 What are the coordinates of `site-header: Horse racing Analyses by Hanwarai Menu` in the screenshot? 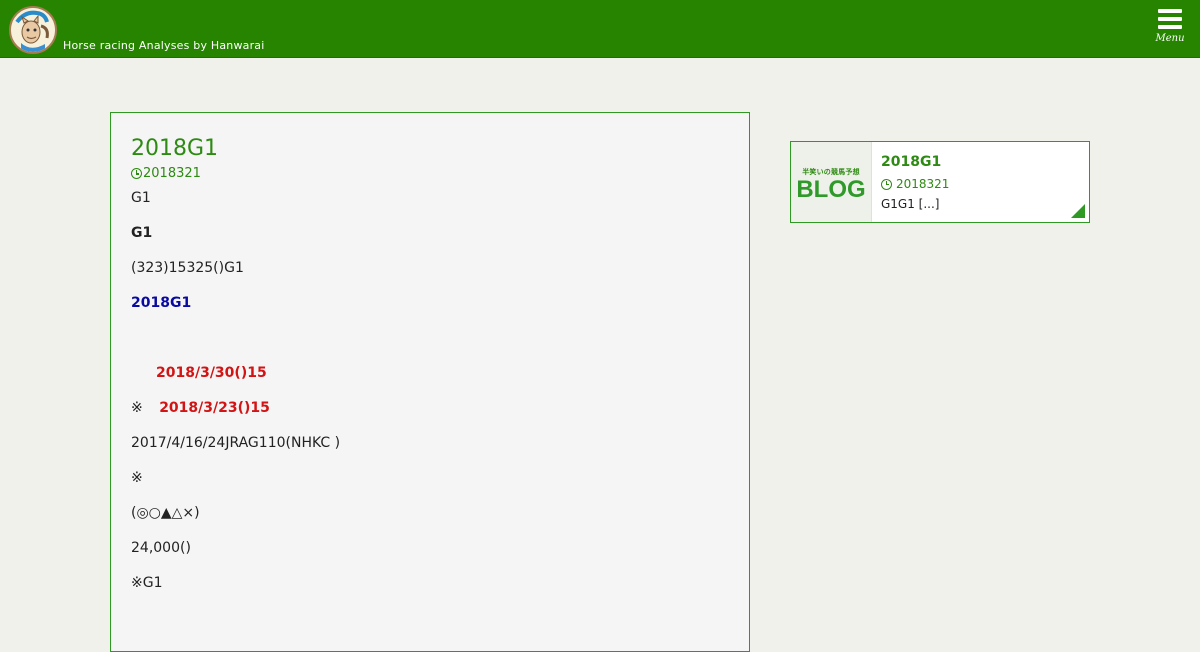 It's located at (600, 29).